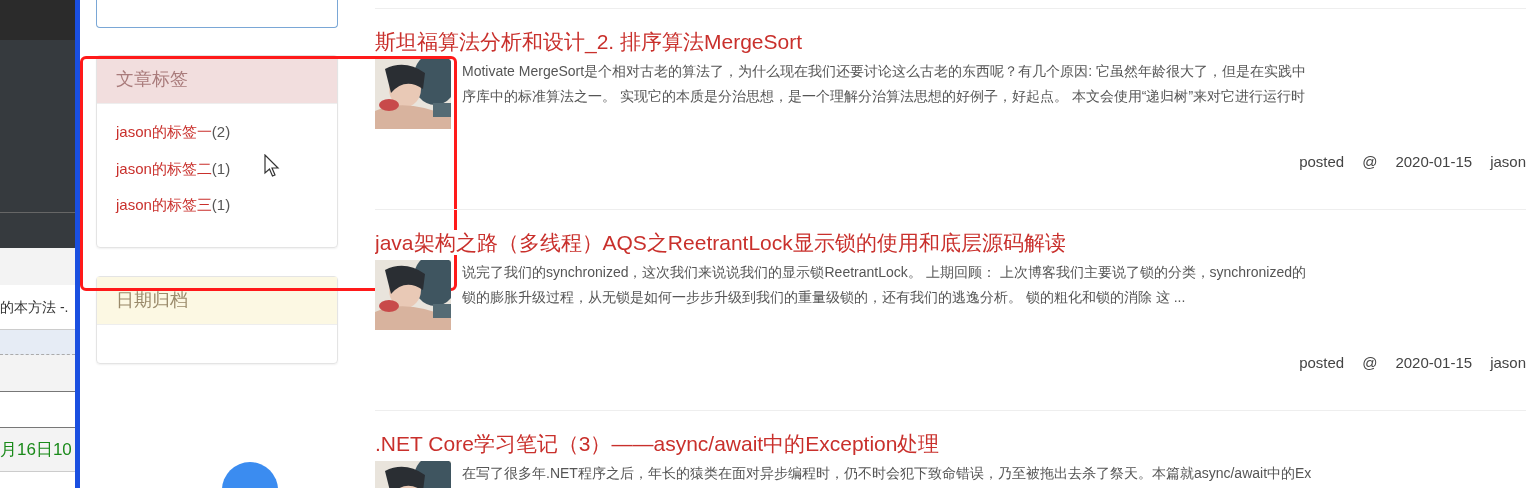 The width and height of the screenshot is (1526, 488). Describe the element at coordinates (164, 205) in the screenshot. I see `tag-link: jason的标签三` at that location.